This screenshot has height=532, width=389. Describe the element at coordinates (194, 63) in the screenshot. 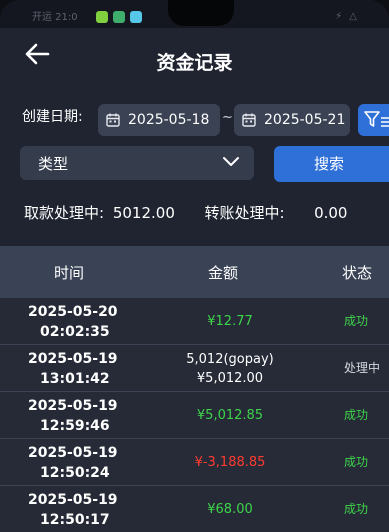

I see `page-title: 资金记录` at that location.